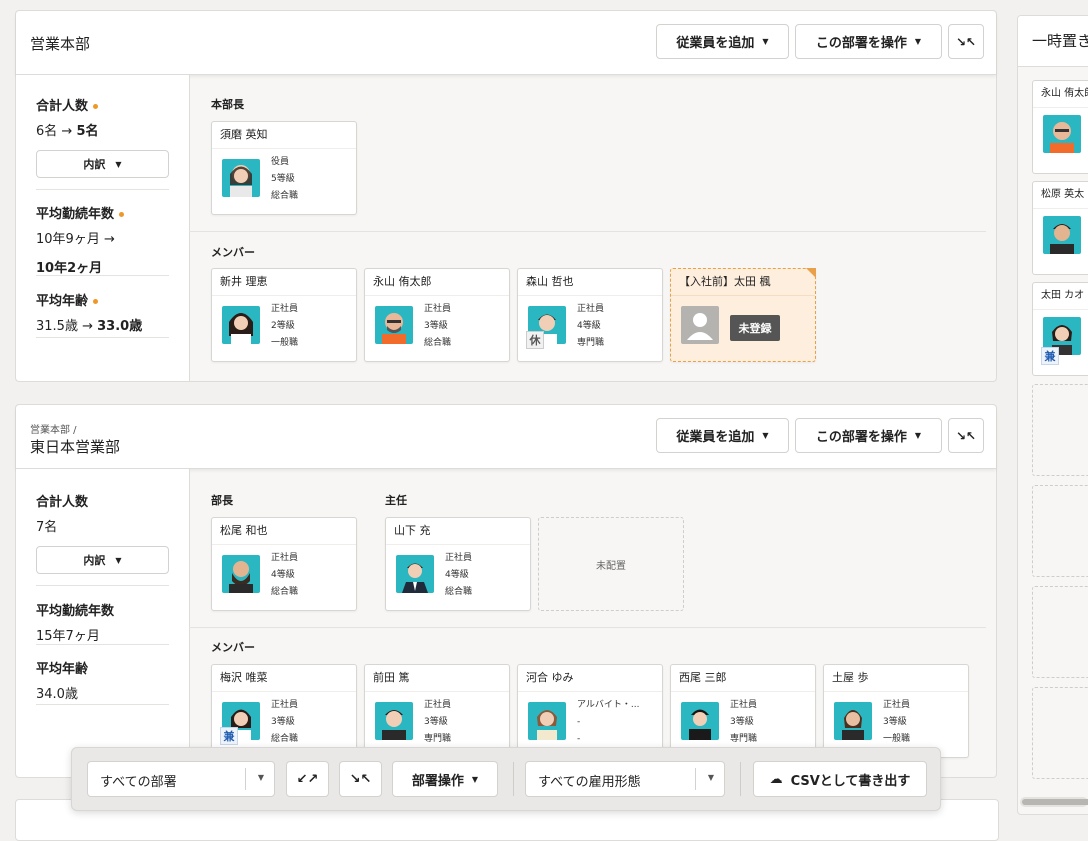 This screenshot has height=841, width=1088. What do you see at coordinates (743, 678) in the screenshot?
I see `employee-name: 西尾 三郎` at bounding box center [743, 678].